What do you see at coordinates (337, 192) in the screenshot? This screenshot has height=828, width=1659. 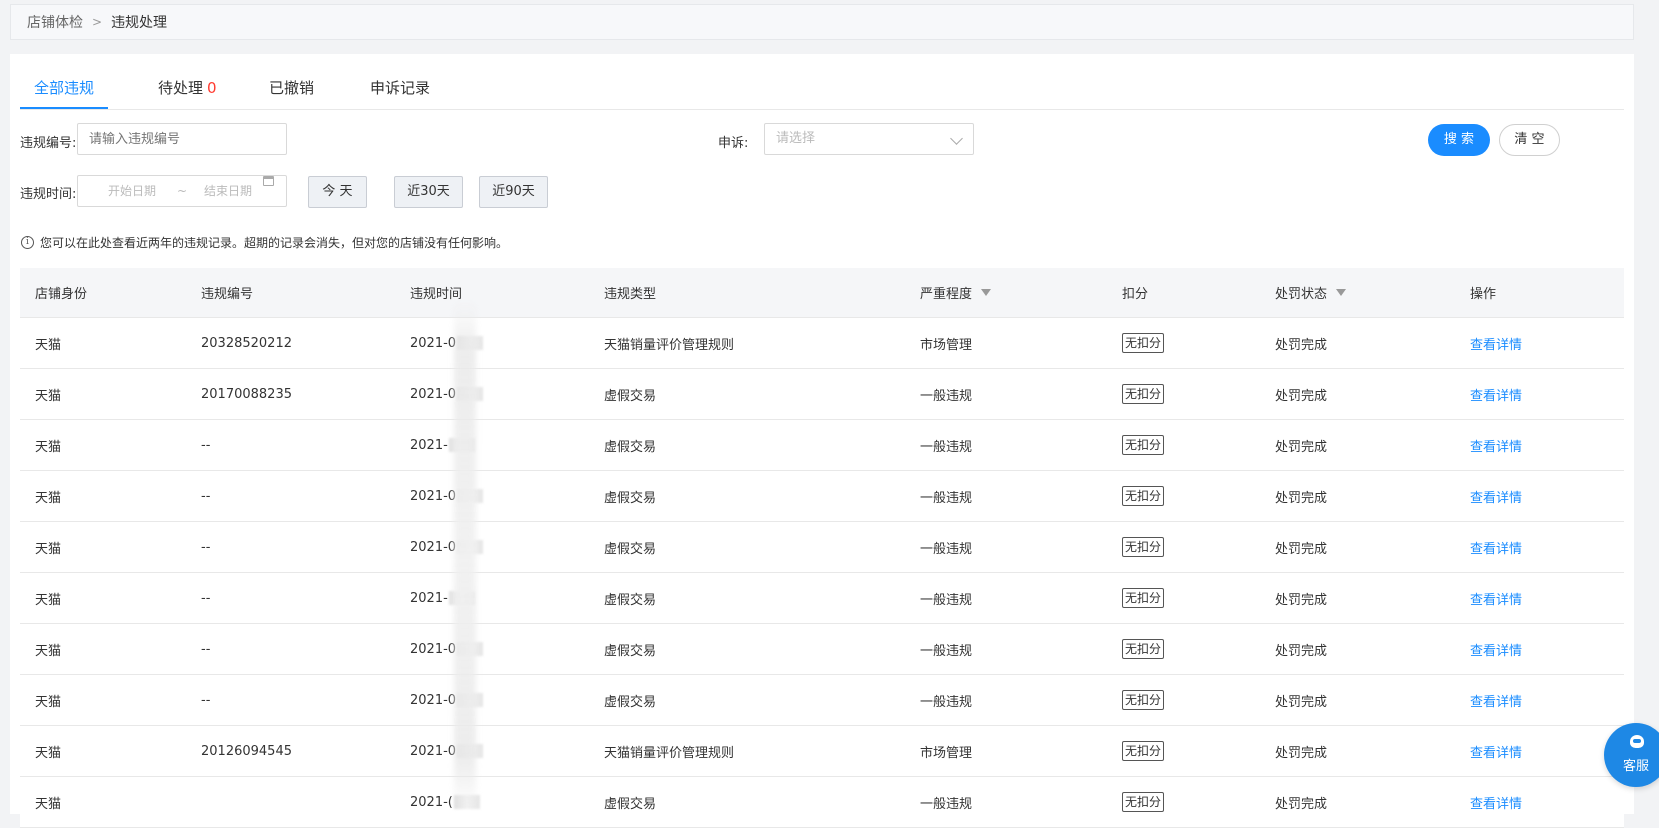 I see `today-button: 今 天` at bounding box center [337, 192].